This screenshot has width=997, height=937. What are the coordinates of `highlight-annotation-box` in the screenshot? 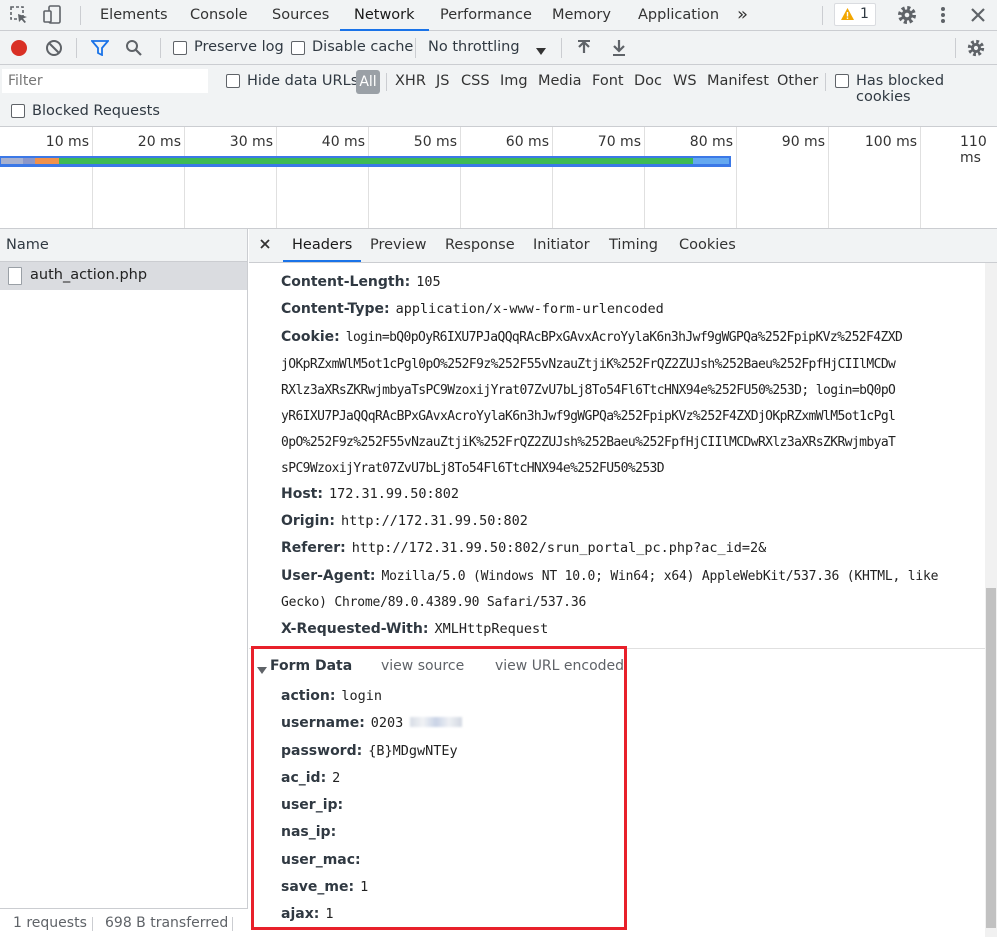 It's located at (439, 788).